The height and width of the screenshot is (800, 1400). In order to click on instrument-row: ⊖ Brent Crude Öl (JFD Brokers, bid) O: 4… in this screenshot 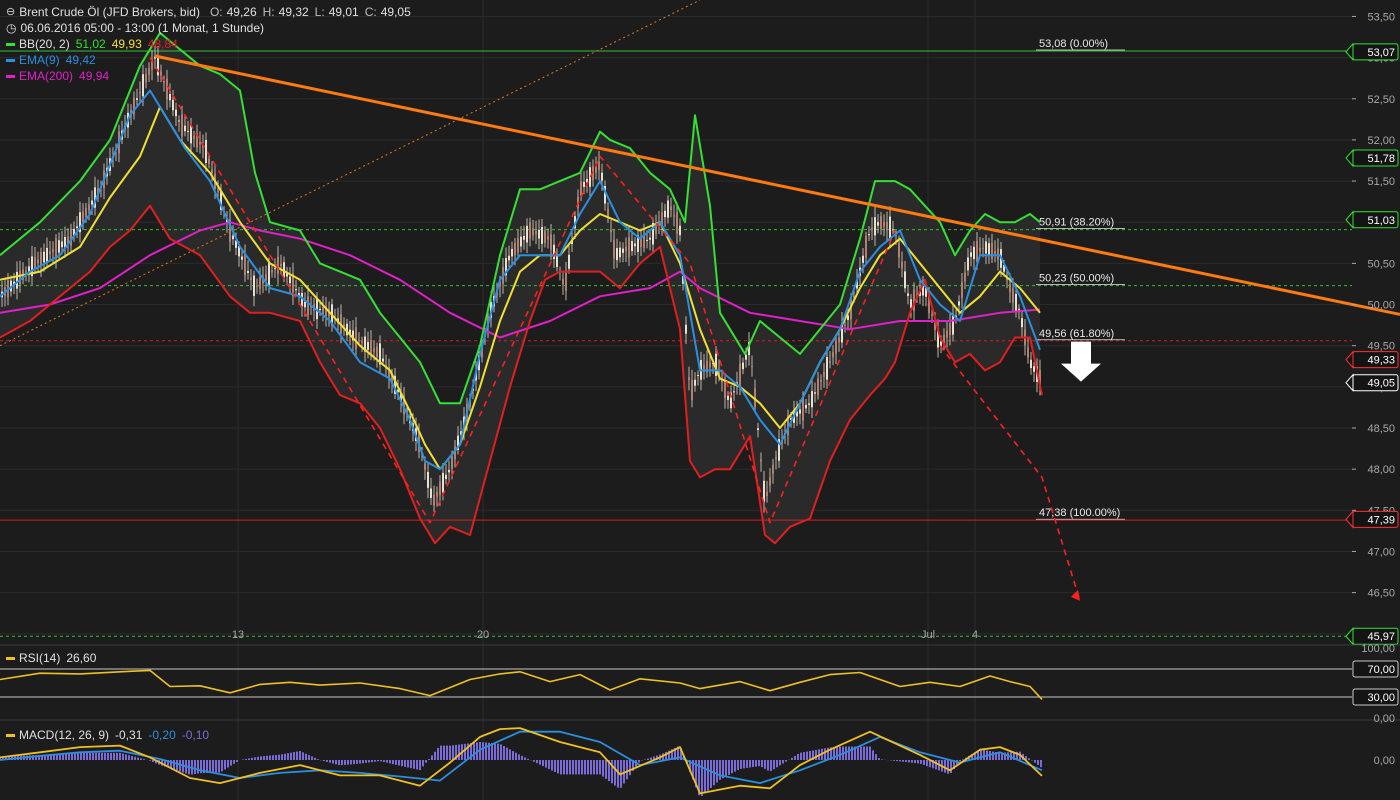, I will do `click(208, 12)`.